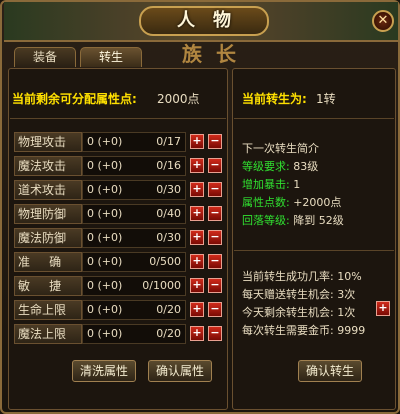 This screenshot has height=414, width=400. What do you see at coordinates (299, 294) in the screenshot?
I see `daily-gift-chances: 每天赠送转生机会: 3次` at bounding box center [299, 294].